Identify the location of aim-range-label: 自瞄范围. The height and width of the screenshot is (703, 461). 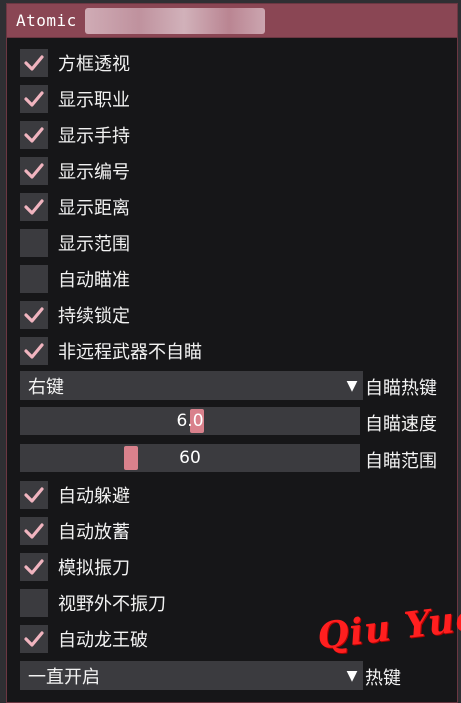
(401, 461).